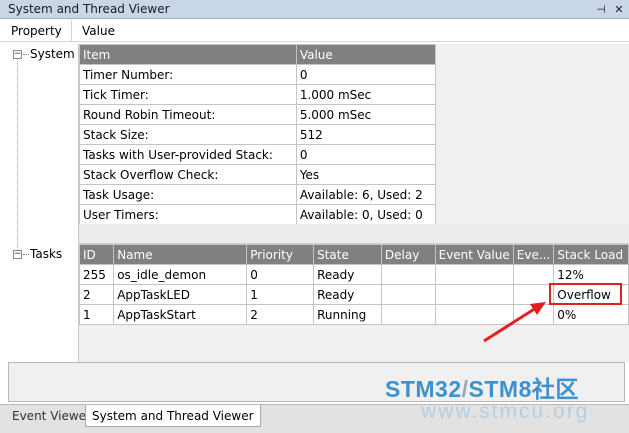  What do you see at coordinates (601, 9) in the screenshot?
I see `pin-icon: ⊣` at bounding box center [601, 9].